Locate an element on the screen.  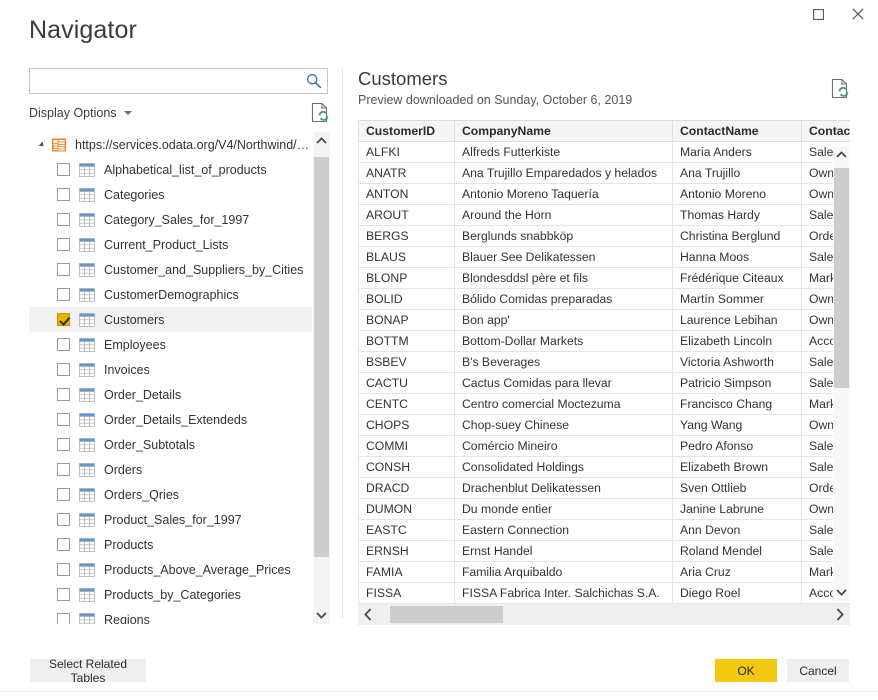
table-cell: CENTC is located at coordinates (406, 404).